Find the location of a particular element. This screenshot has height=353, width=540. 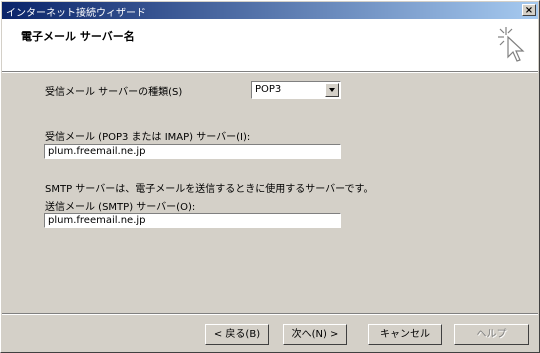

server-type-select: POP3 is located at coordinates (296, 90).